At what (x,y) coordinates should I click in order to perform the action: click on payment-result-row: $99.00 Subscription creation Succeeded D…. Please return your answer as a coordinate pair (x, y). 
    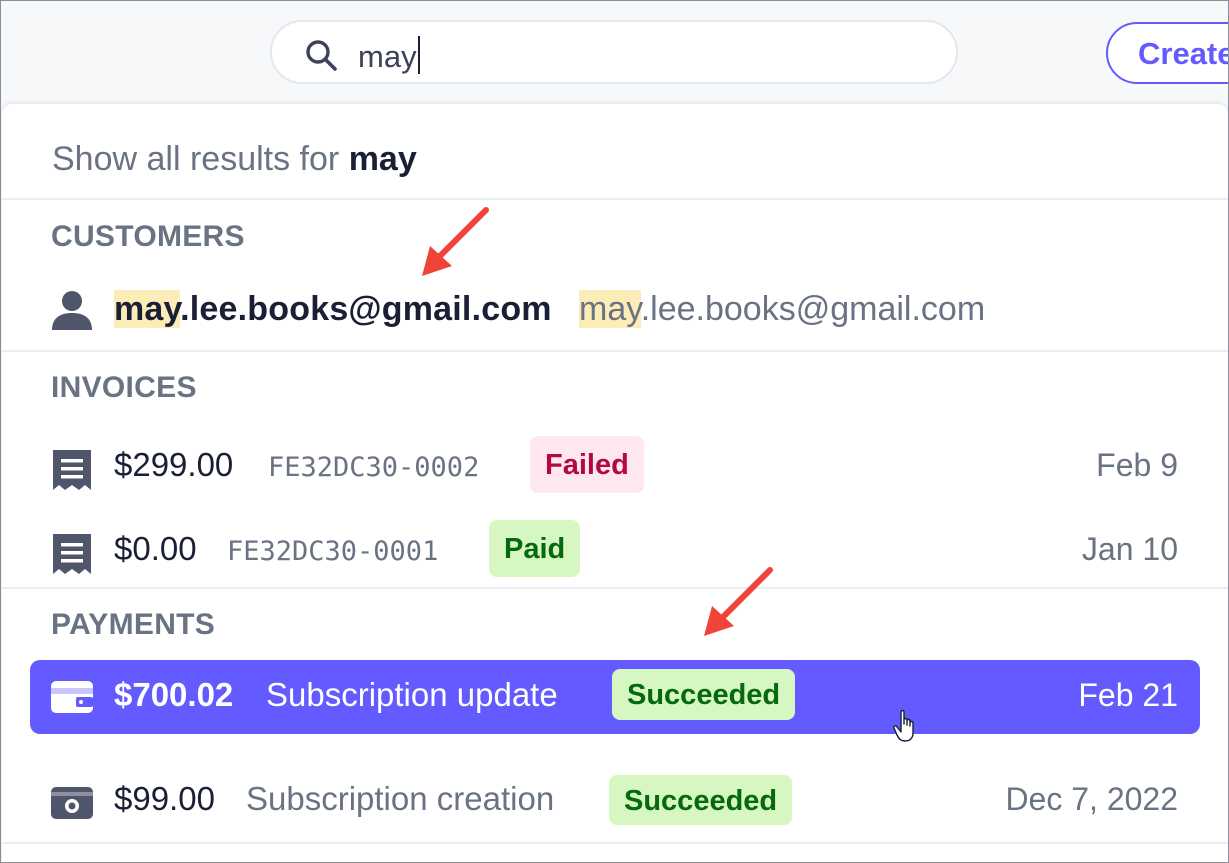
    Looking at the image, I should click on (615, 801).